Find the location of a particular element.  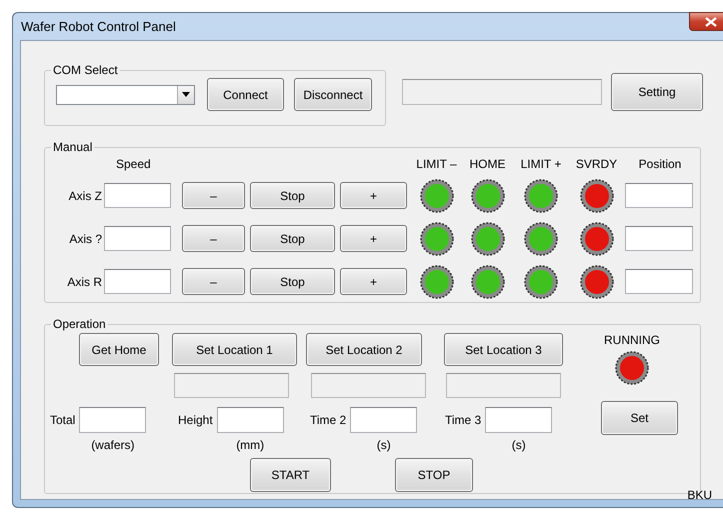

set-location-button: Set Location 1 is located at coordinates (234, 349).